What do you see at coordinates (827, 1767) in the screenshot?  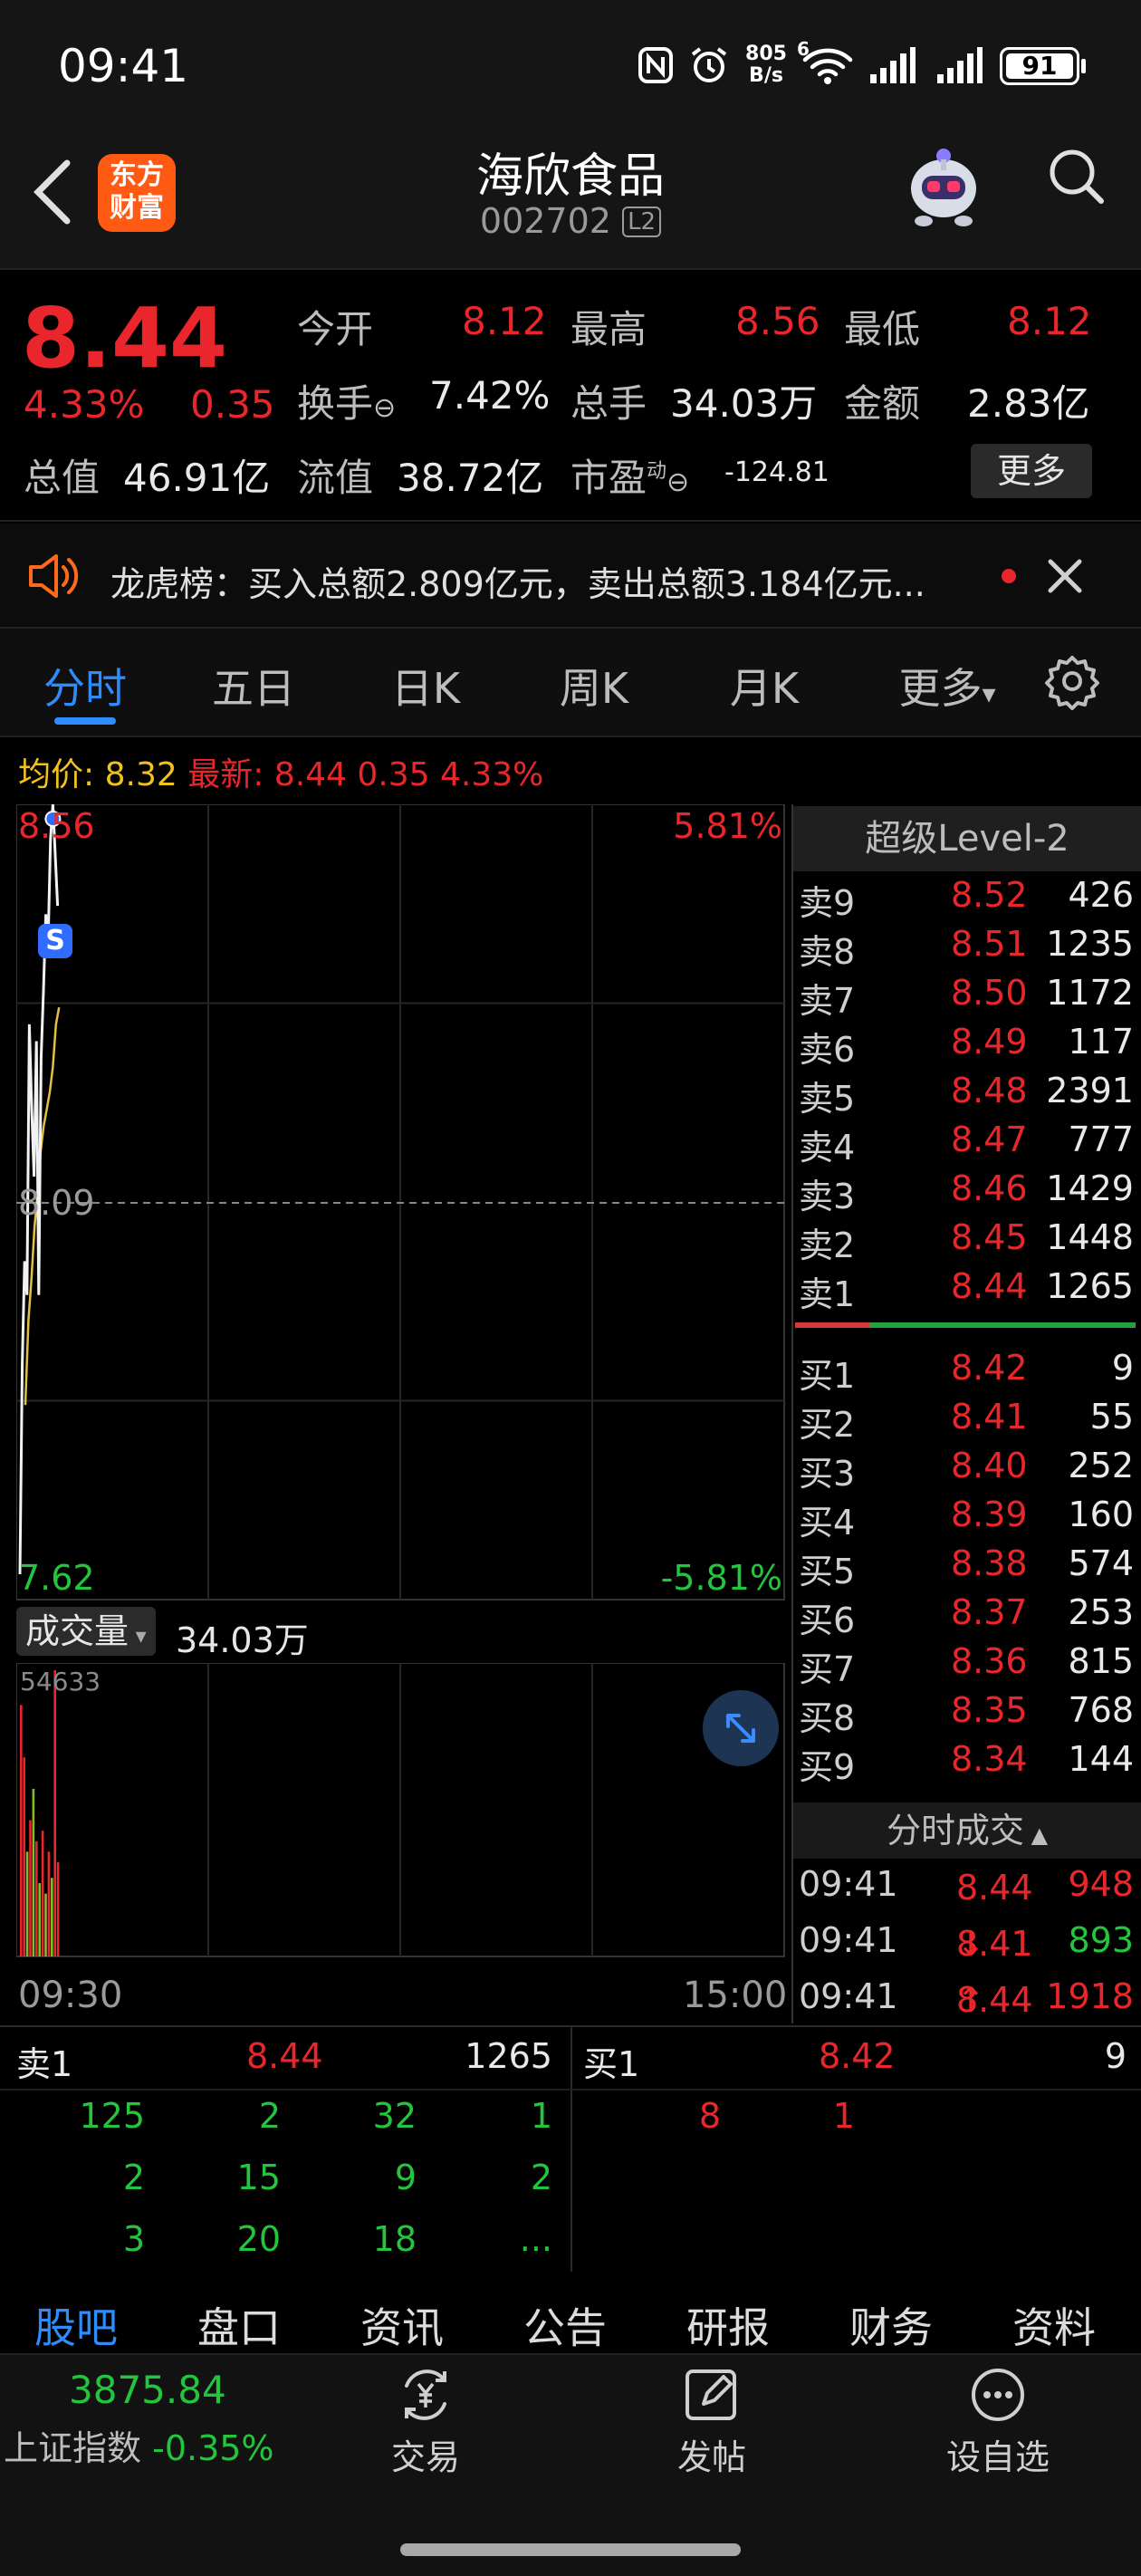 I see `bid-level: 买9` at bounding box center [827, 1767].